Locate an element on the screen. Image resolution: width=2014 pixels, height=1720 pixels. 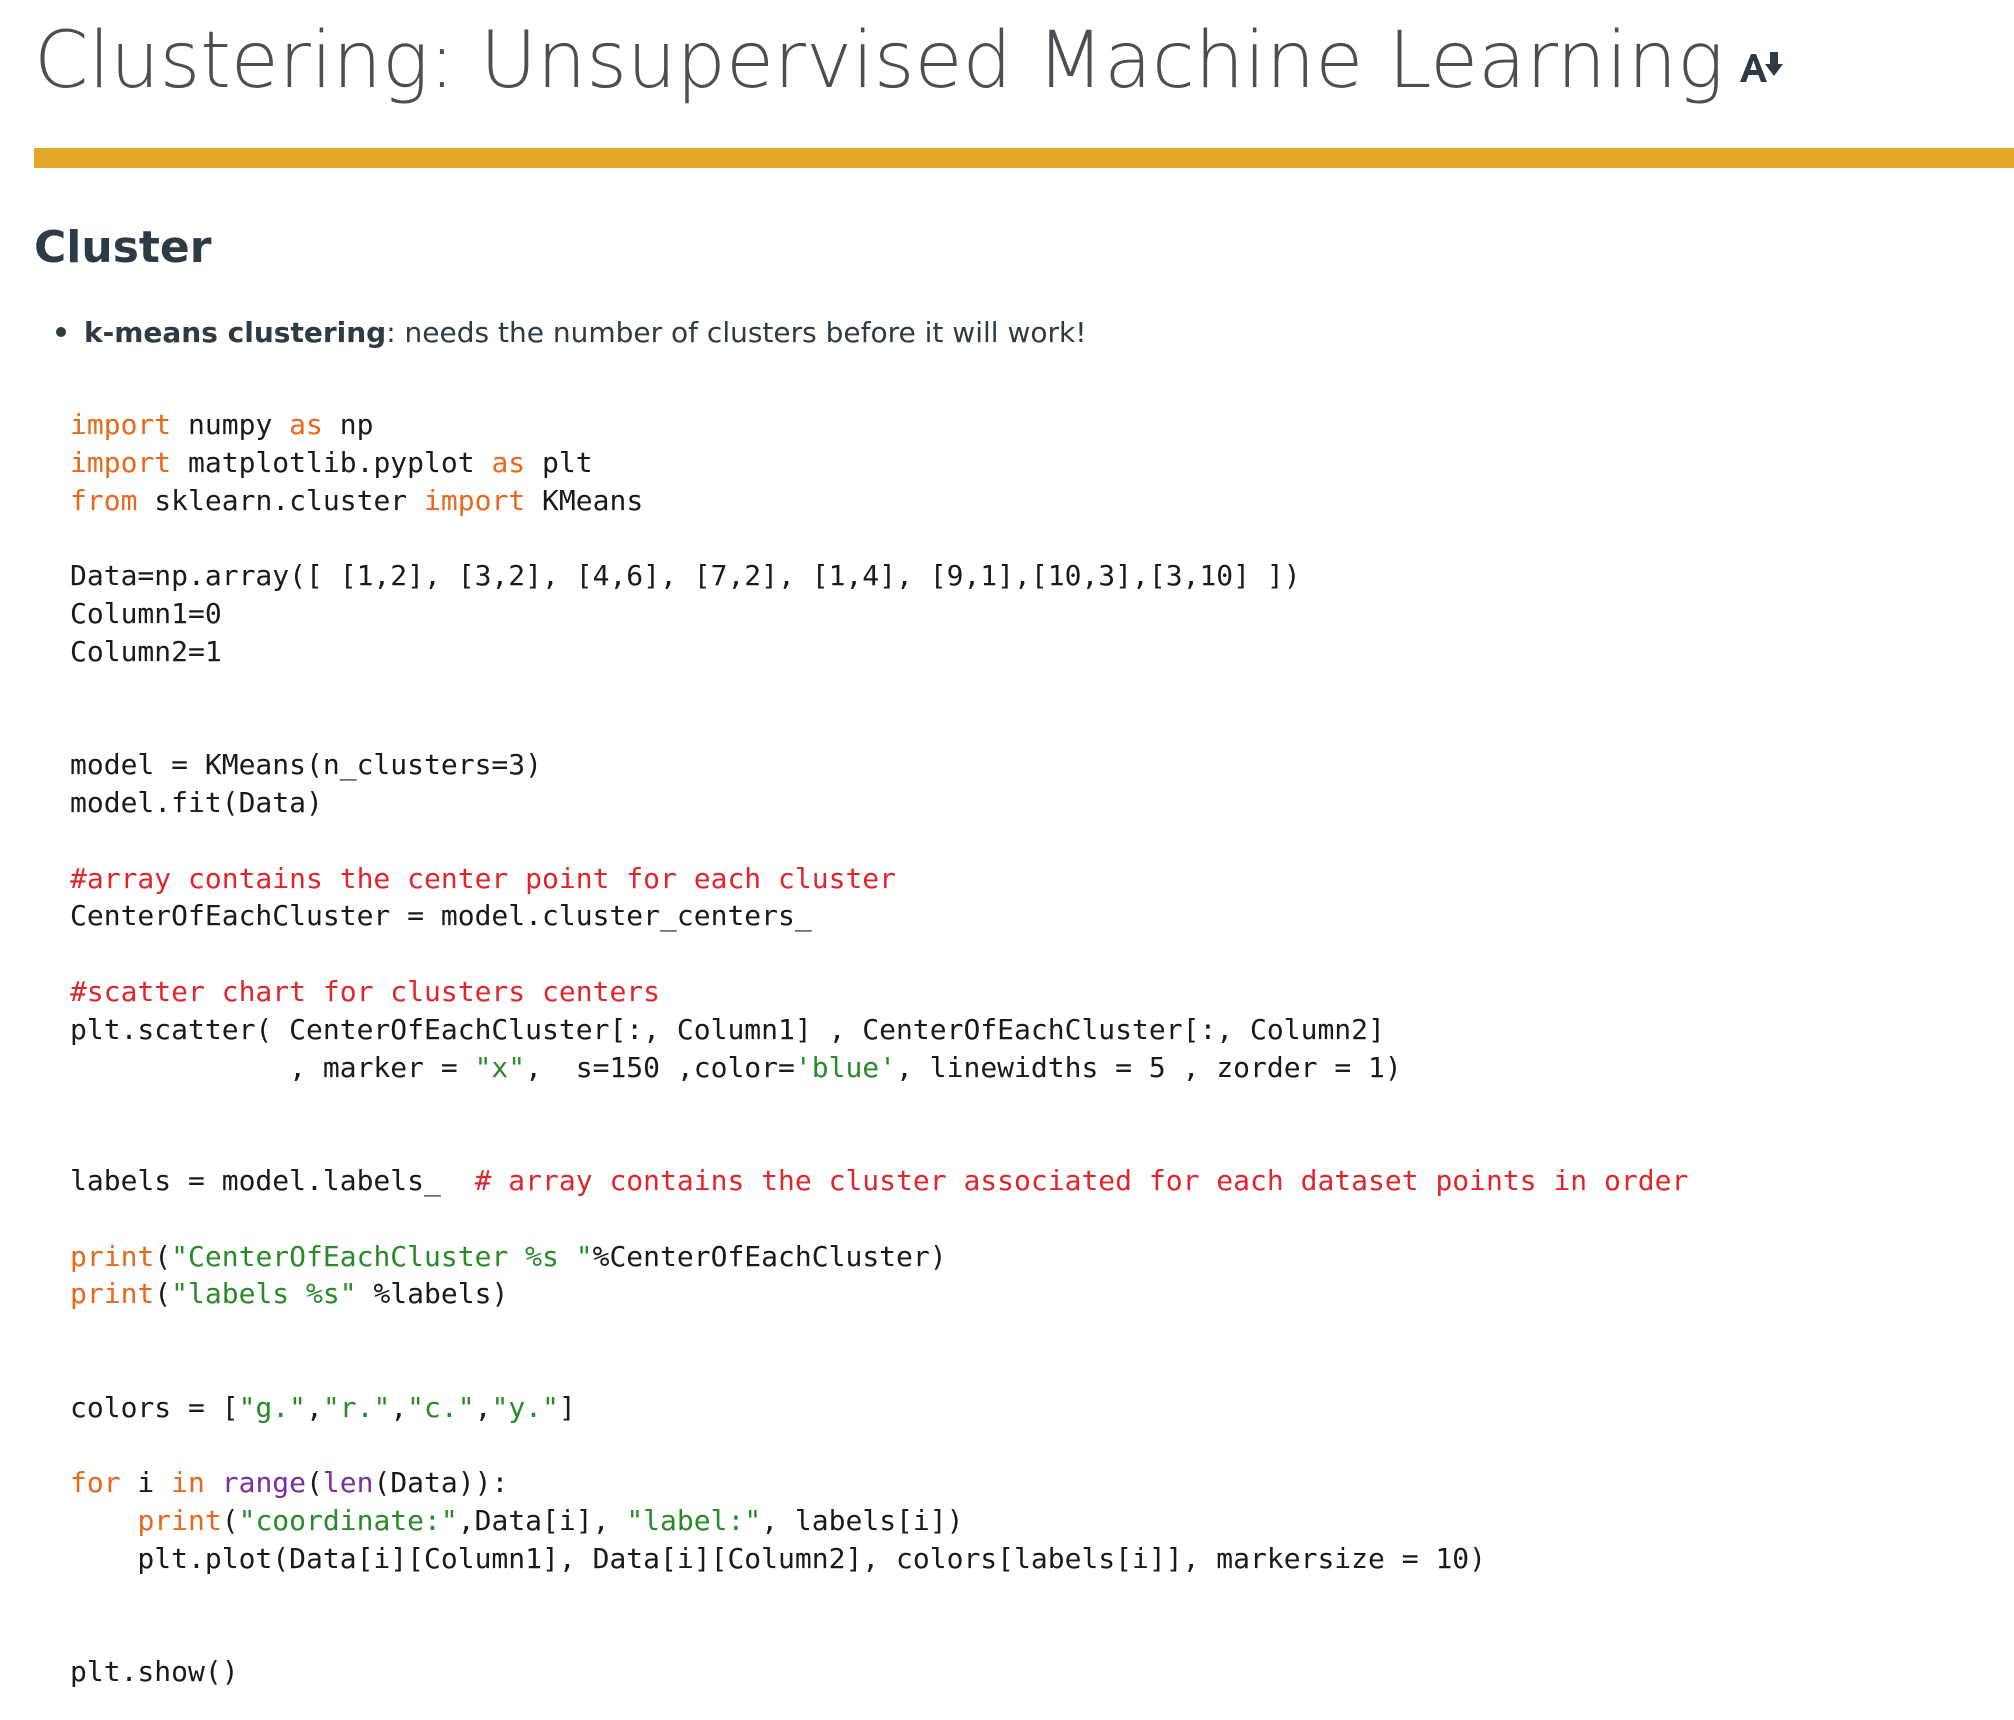
code-line: plt.show() is located at coordinates (879, 1672).